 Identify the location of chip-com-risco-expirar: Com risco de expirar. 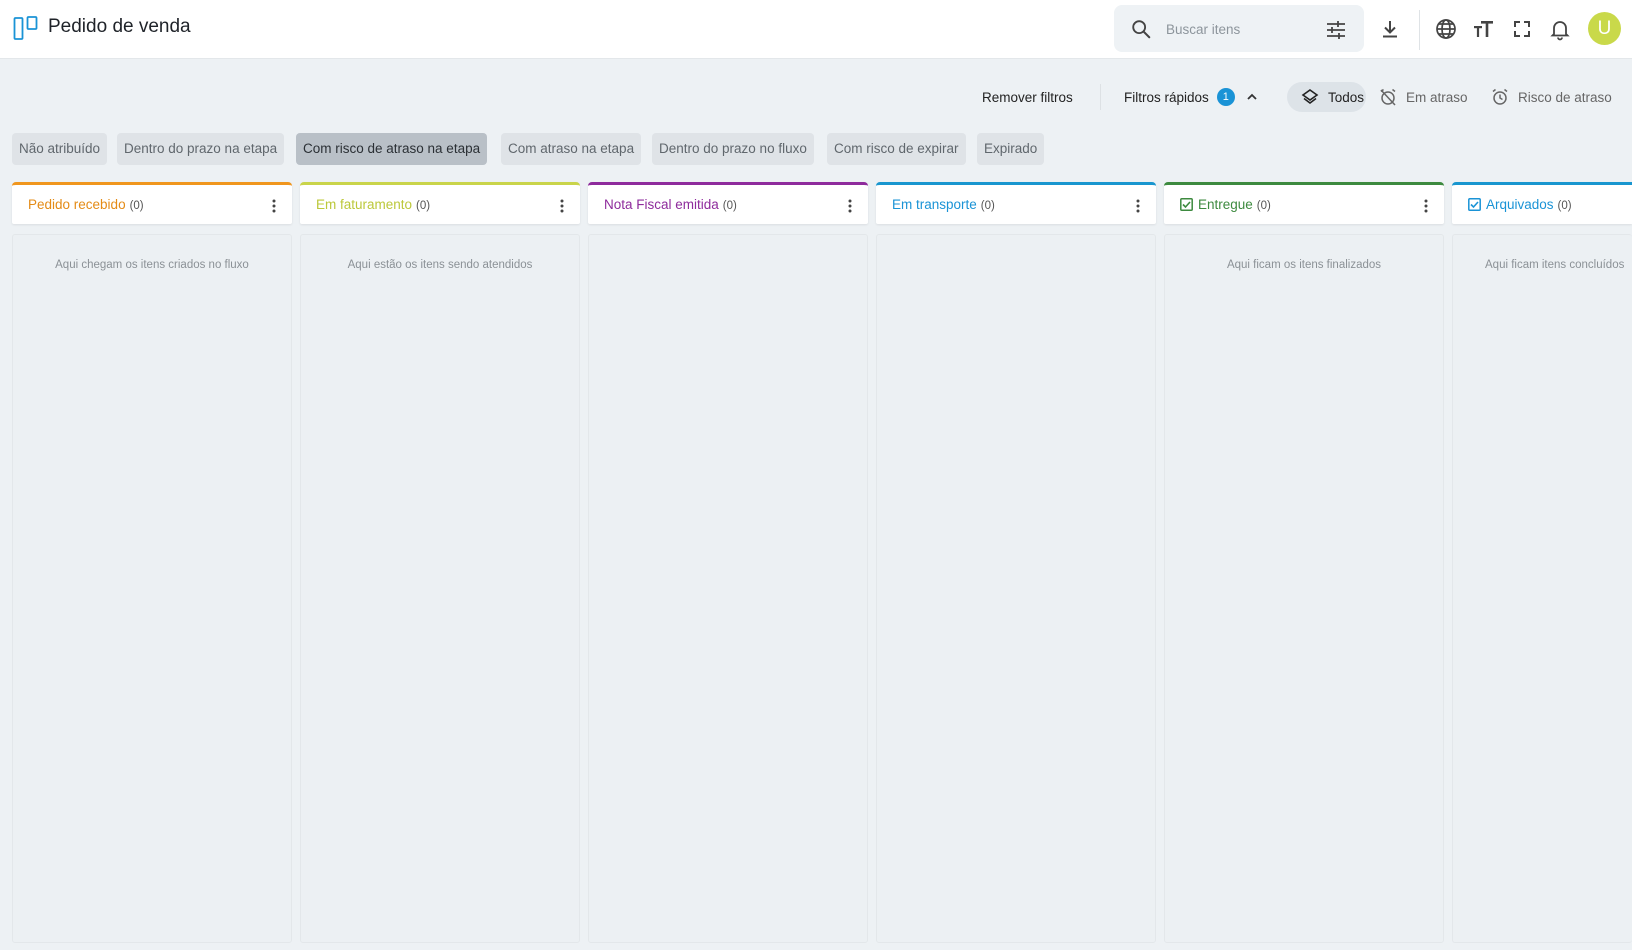
(896, 149).